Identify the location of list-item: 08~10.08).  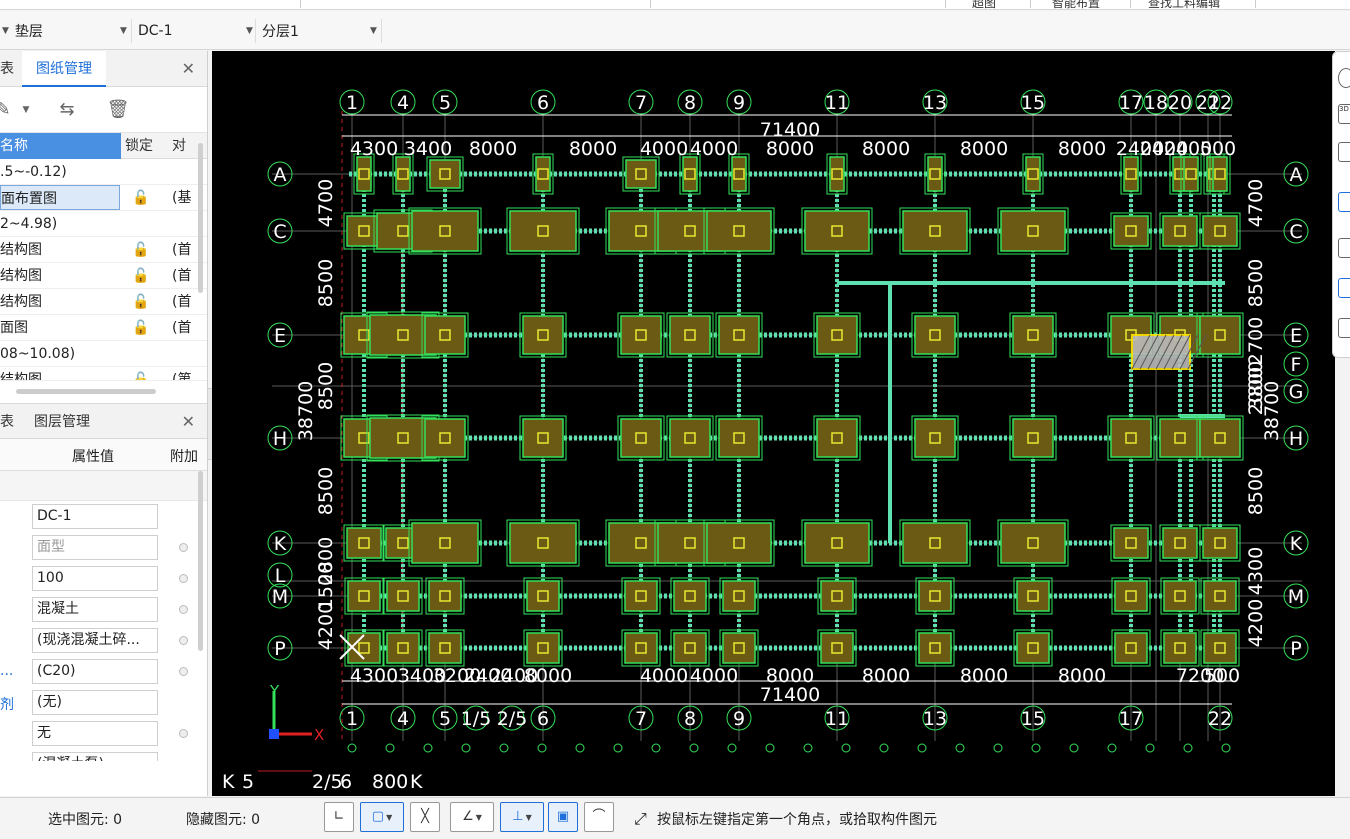
(103, 354).